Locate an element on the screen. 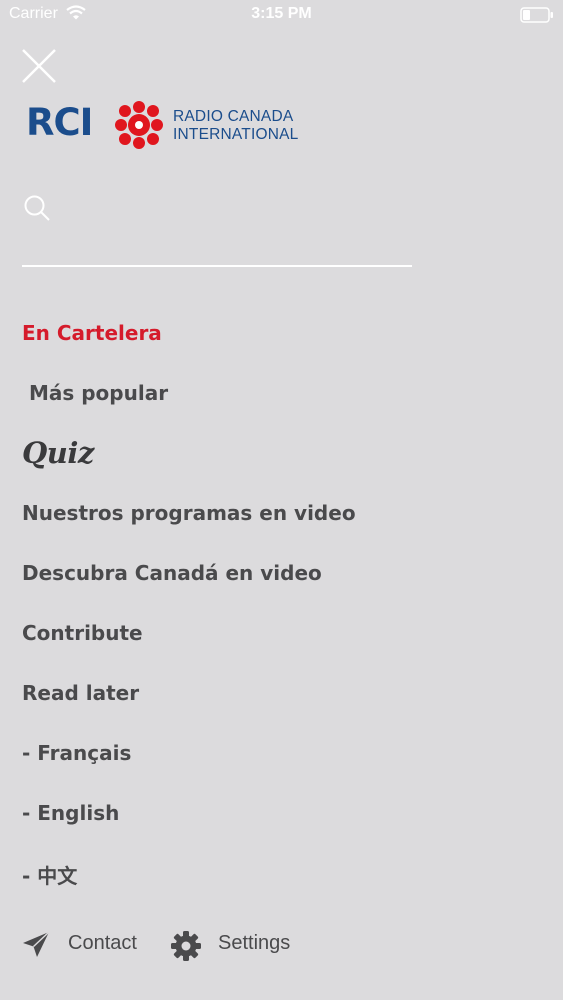 Image resolution: width=563 pixels, height=1000 pixels. status-bar: Carrier 3:15 PM is located at coordinates (281, 15).